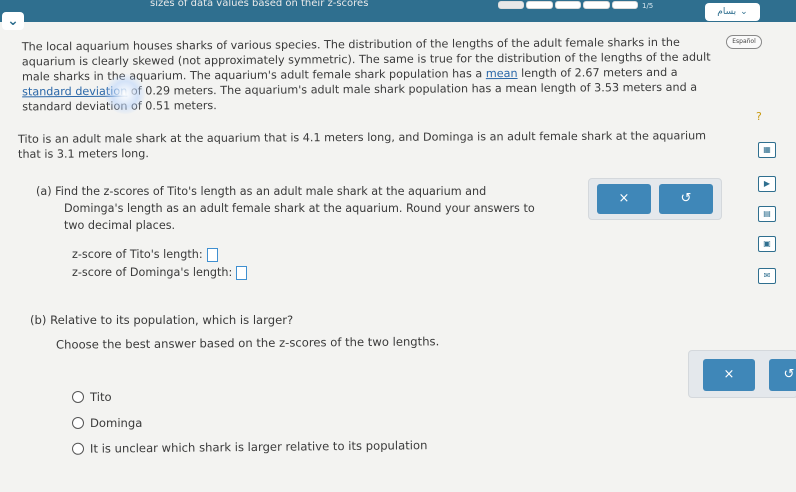  Describe the element at coordinates (242, 273) in the screenshot. I see `dominga-zscore-input` at that location.